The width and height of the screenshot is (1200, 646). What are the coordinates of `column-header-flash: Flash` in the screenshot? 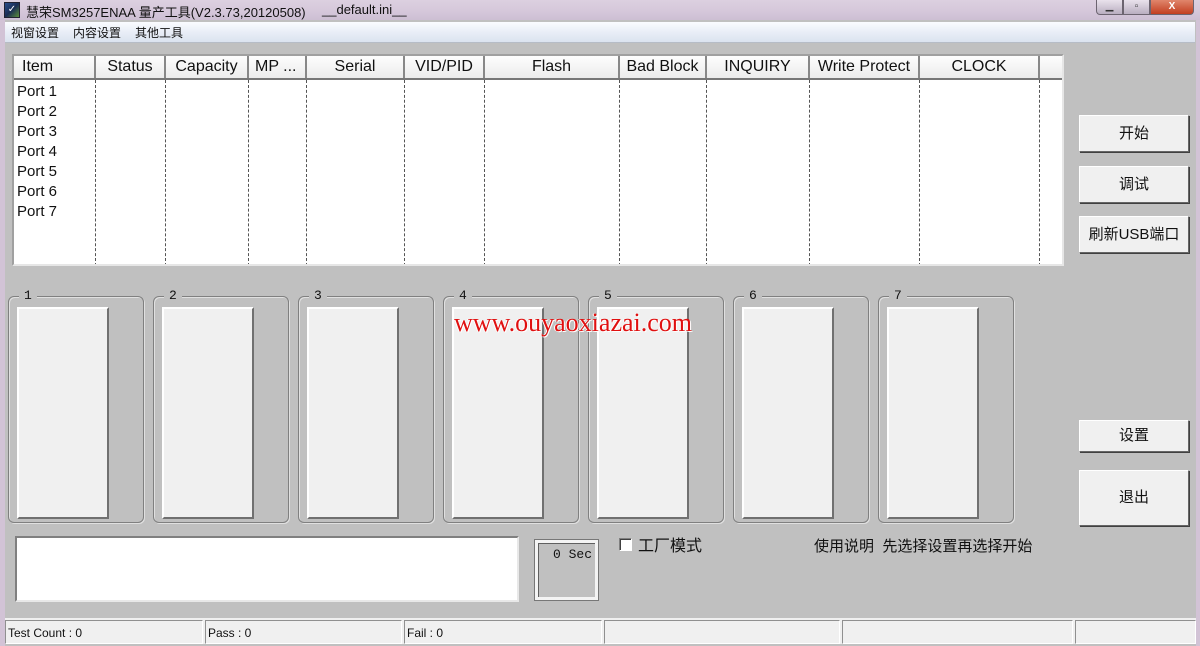 It's located at (552, 67).